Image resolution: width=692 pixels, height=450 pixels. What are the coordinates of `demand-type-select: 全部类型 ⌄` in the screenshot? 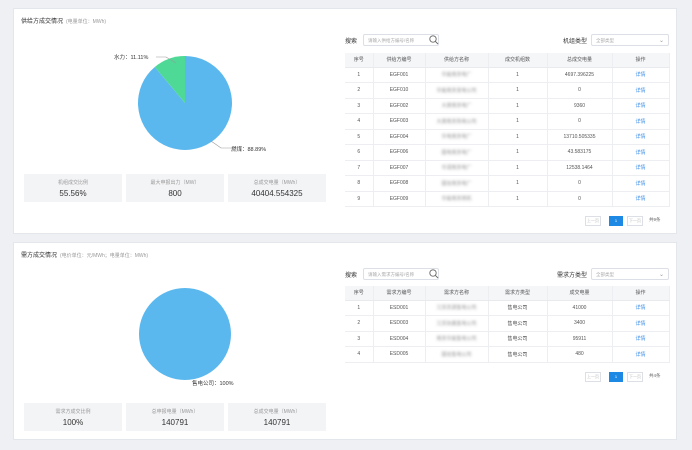 It's located at (630, 274).